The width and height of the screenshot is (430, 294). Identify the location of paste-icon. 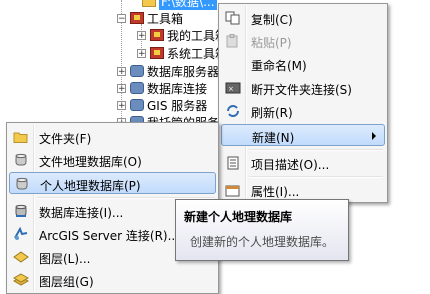
(233, 41).